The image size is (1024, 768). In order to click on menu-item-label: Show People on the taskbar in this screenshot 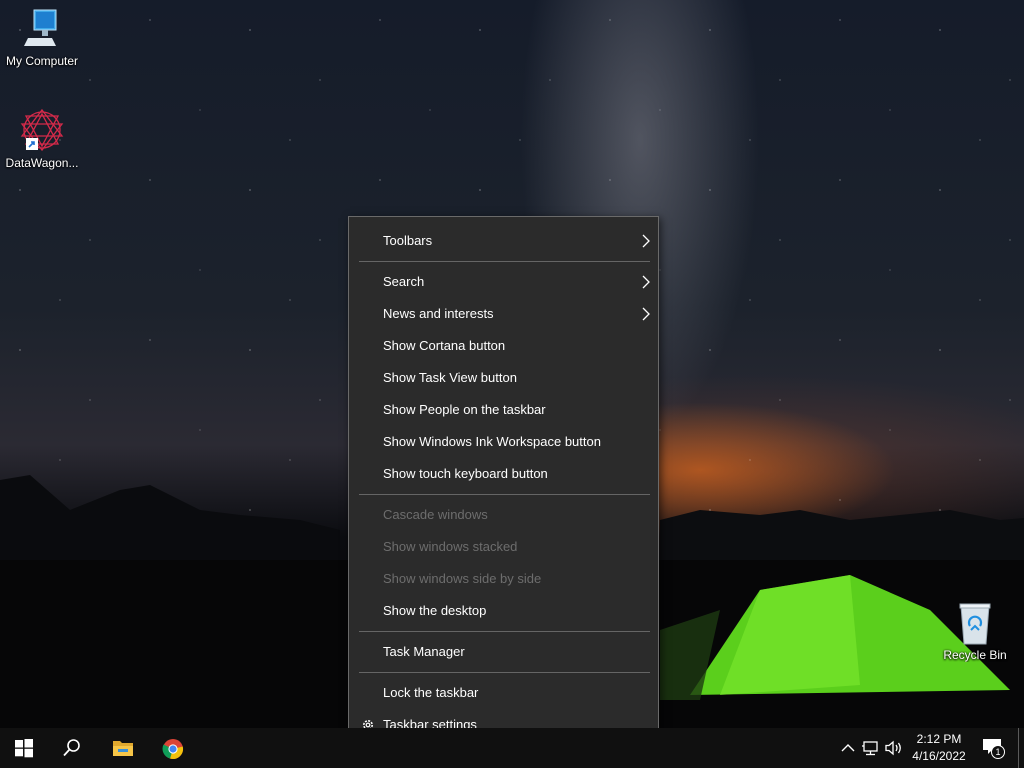, I will do `click(464, 409)`.